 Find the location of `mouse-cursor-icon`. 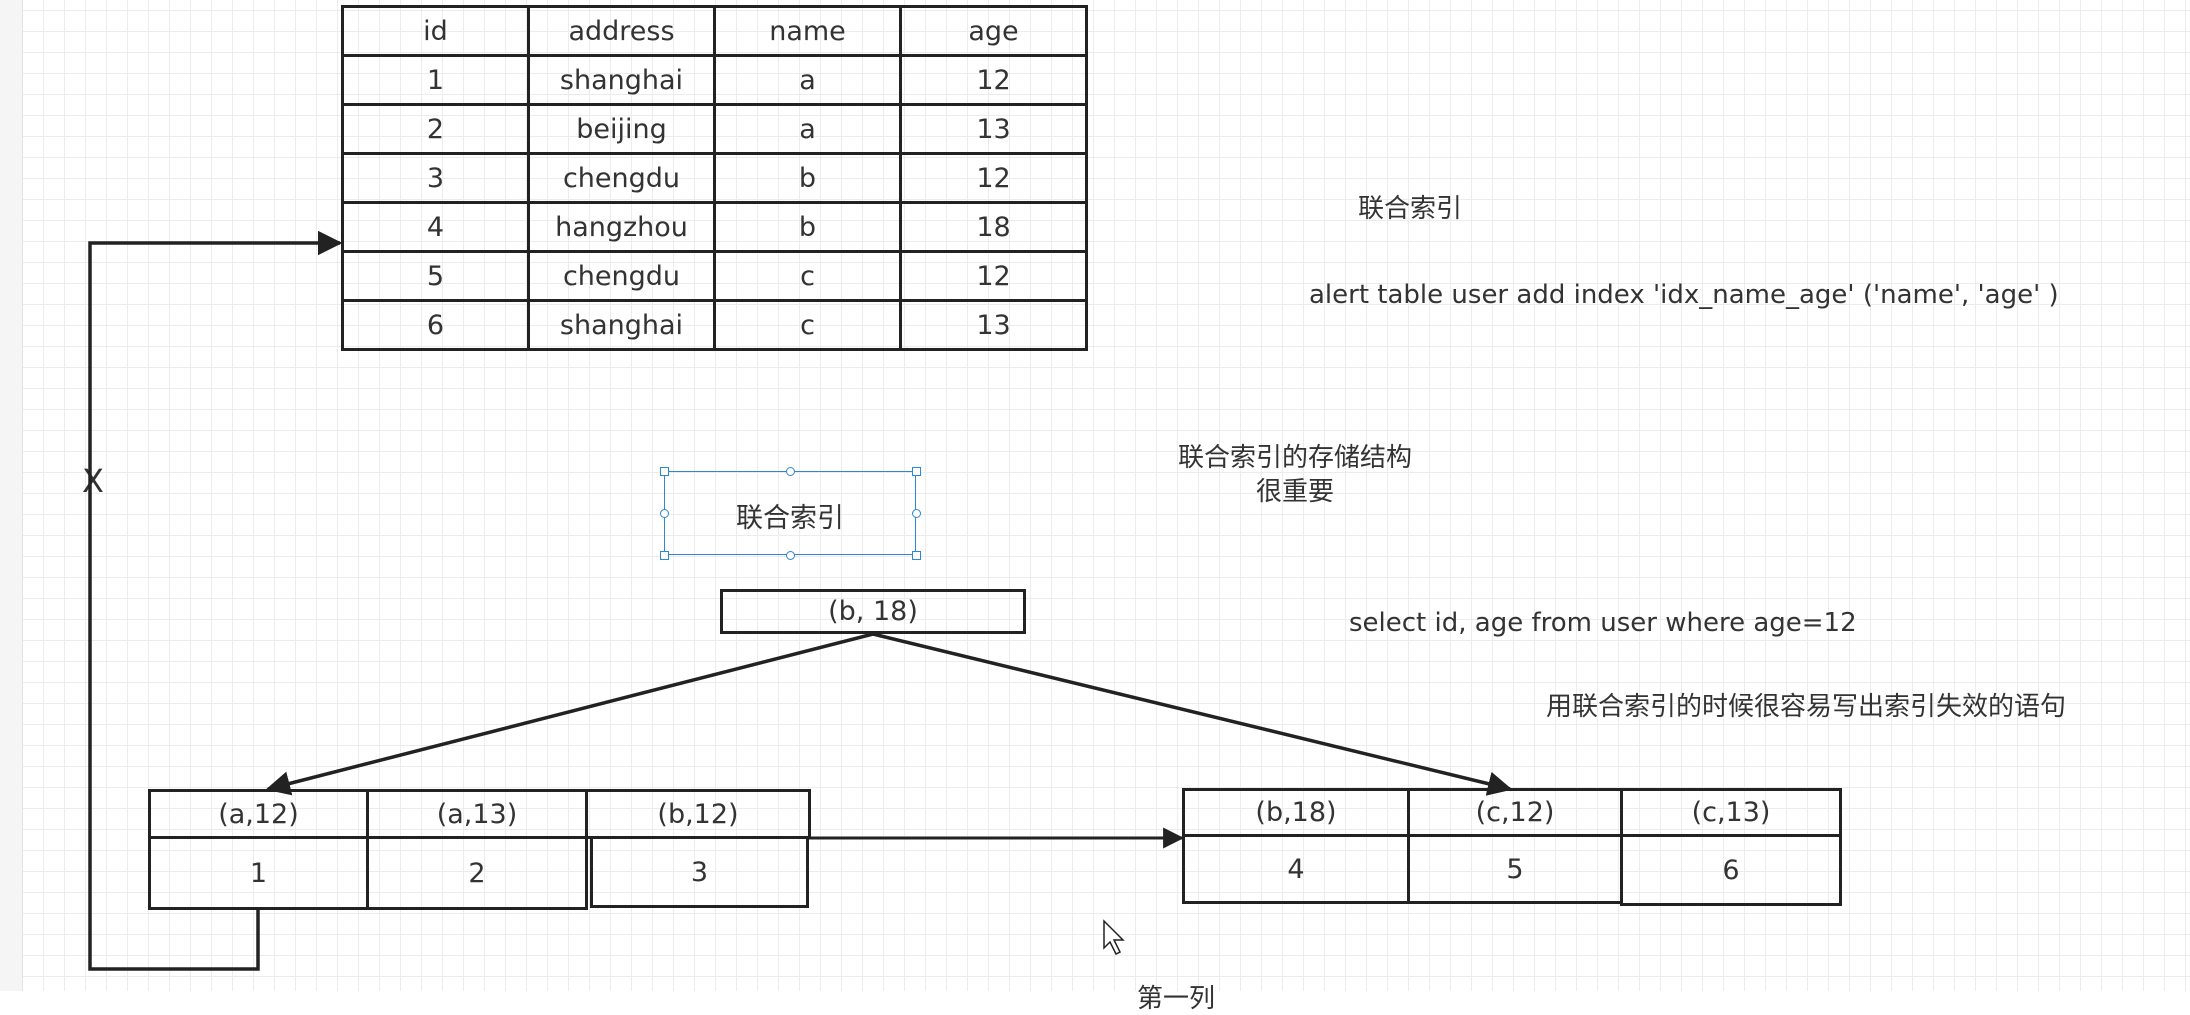

mouse-cursor-icon is located at coordinates (1114, 937).